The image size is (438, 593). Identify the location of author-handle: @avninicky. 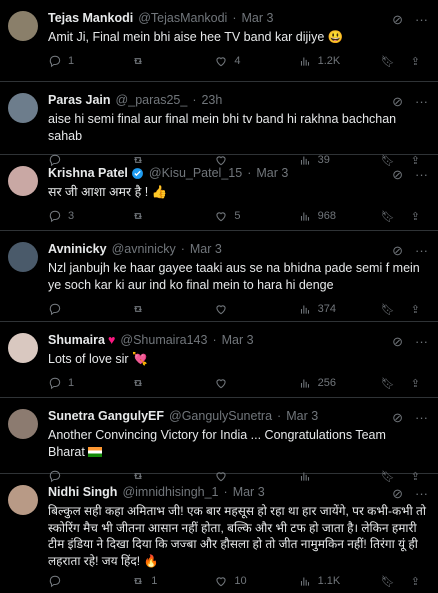
(144, 249).